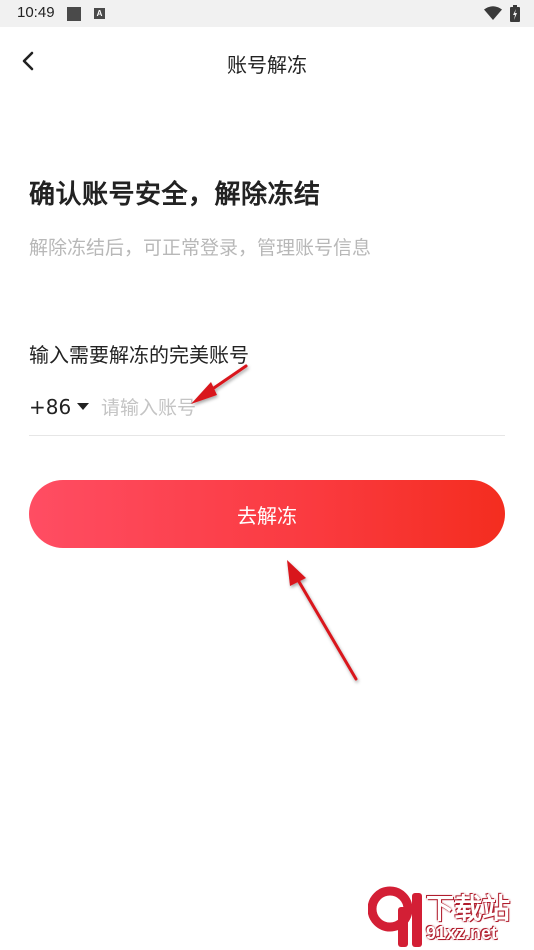 This screenshot has height=950, width=534. Describe the element at coordinates (468, 908) in the screenshot. I see `watermark-text: 下载站` at that location.